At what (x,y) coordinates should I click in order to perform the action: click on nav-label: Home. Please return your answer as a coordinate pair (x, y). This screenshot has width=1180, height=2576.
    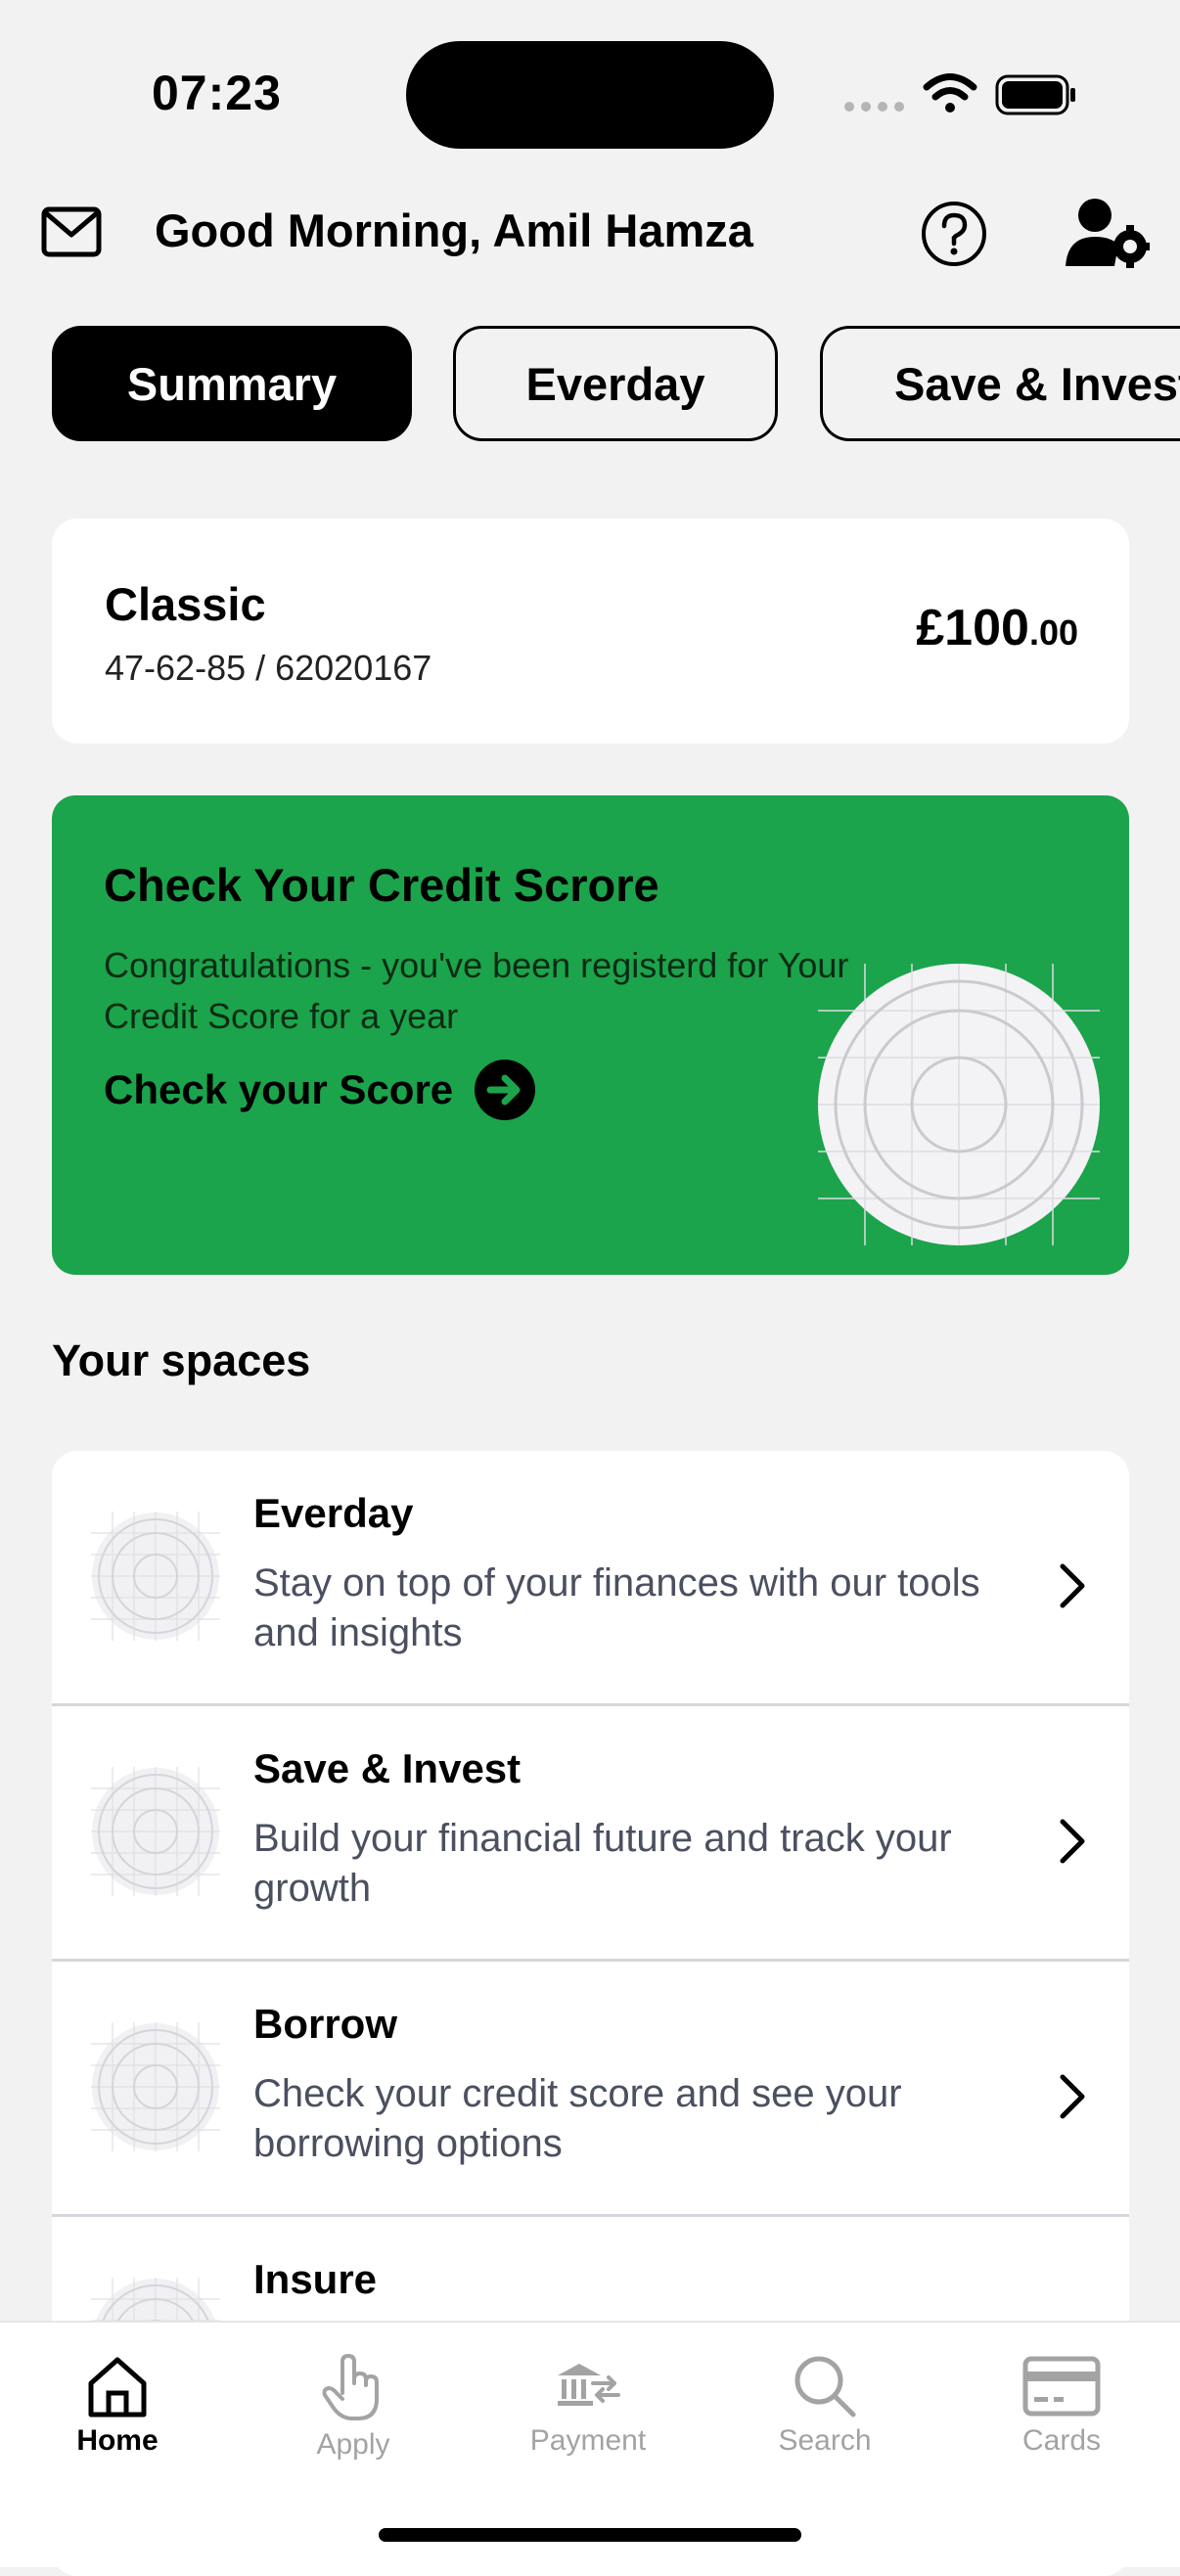
    Looking at the image, I should click on (117, 2440).